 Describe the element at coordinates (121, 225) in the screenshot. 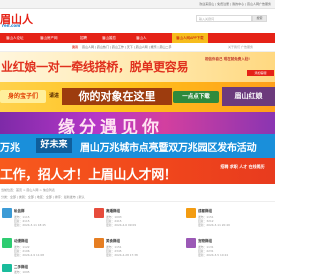

I see `group-updated: 更新：2024-4-6 09:09` at that location.